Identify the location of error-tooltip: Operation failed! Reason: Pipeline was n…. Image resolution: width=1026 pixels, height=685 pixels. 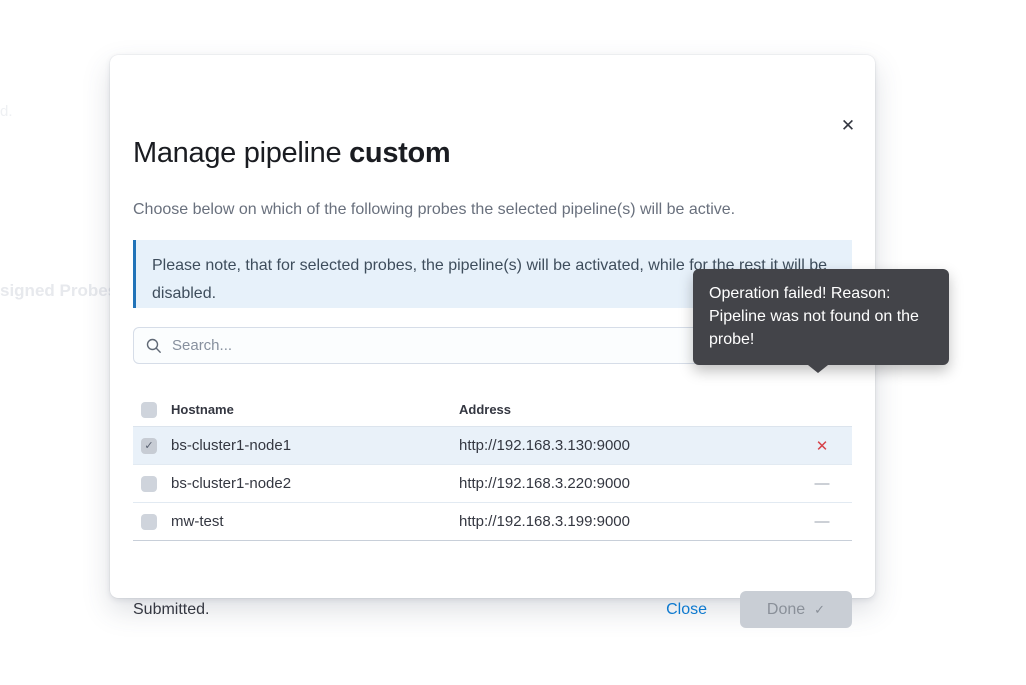
(821, 321).